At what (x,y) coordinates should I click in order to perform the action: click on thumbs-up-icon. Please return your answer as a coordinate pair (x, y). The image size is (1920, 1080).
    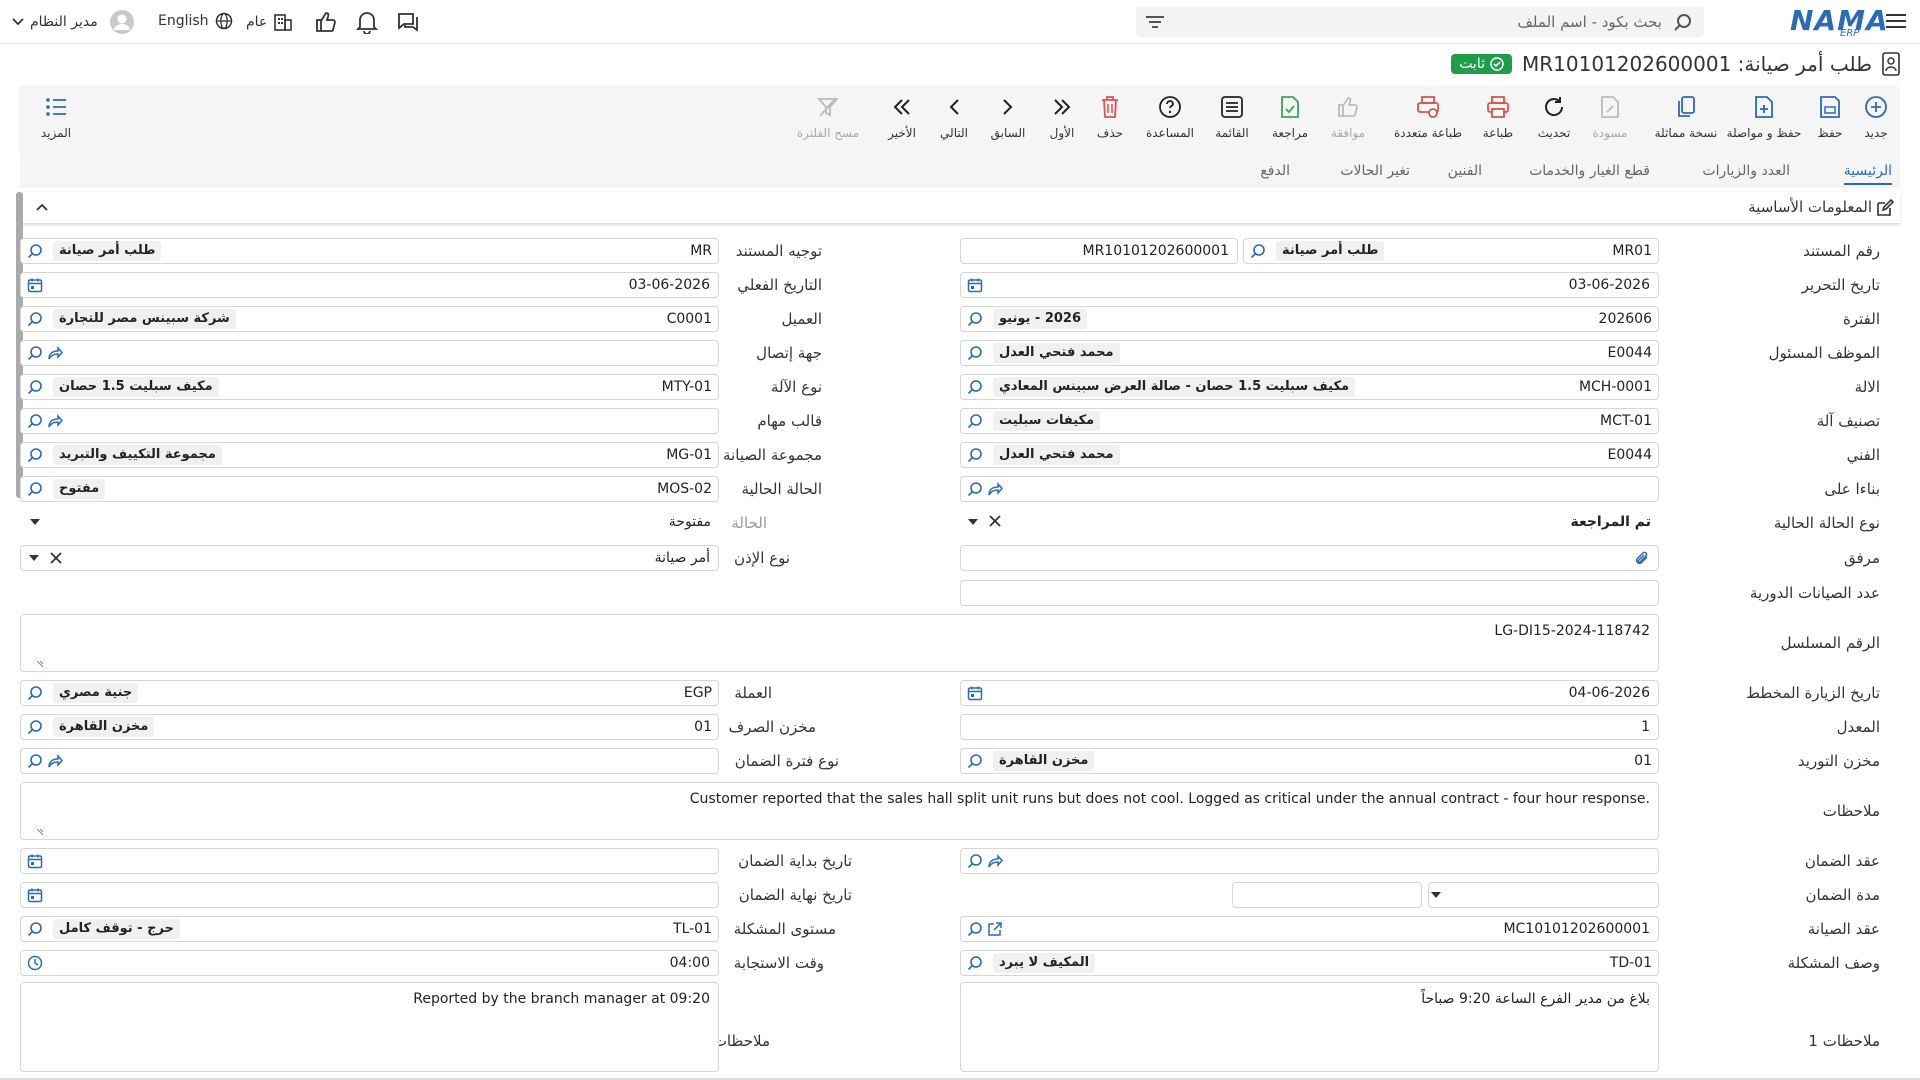
    Looking at the image, I should click on (326, 22).